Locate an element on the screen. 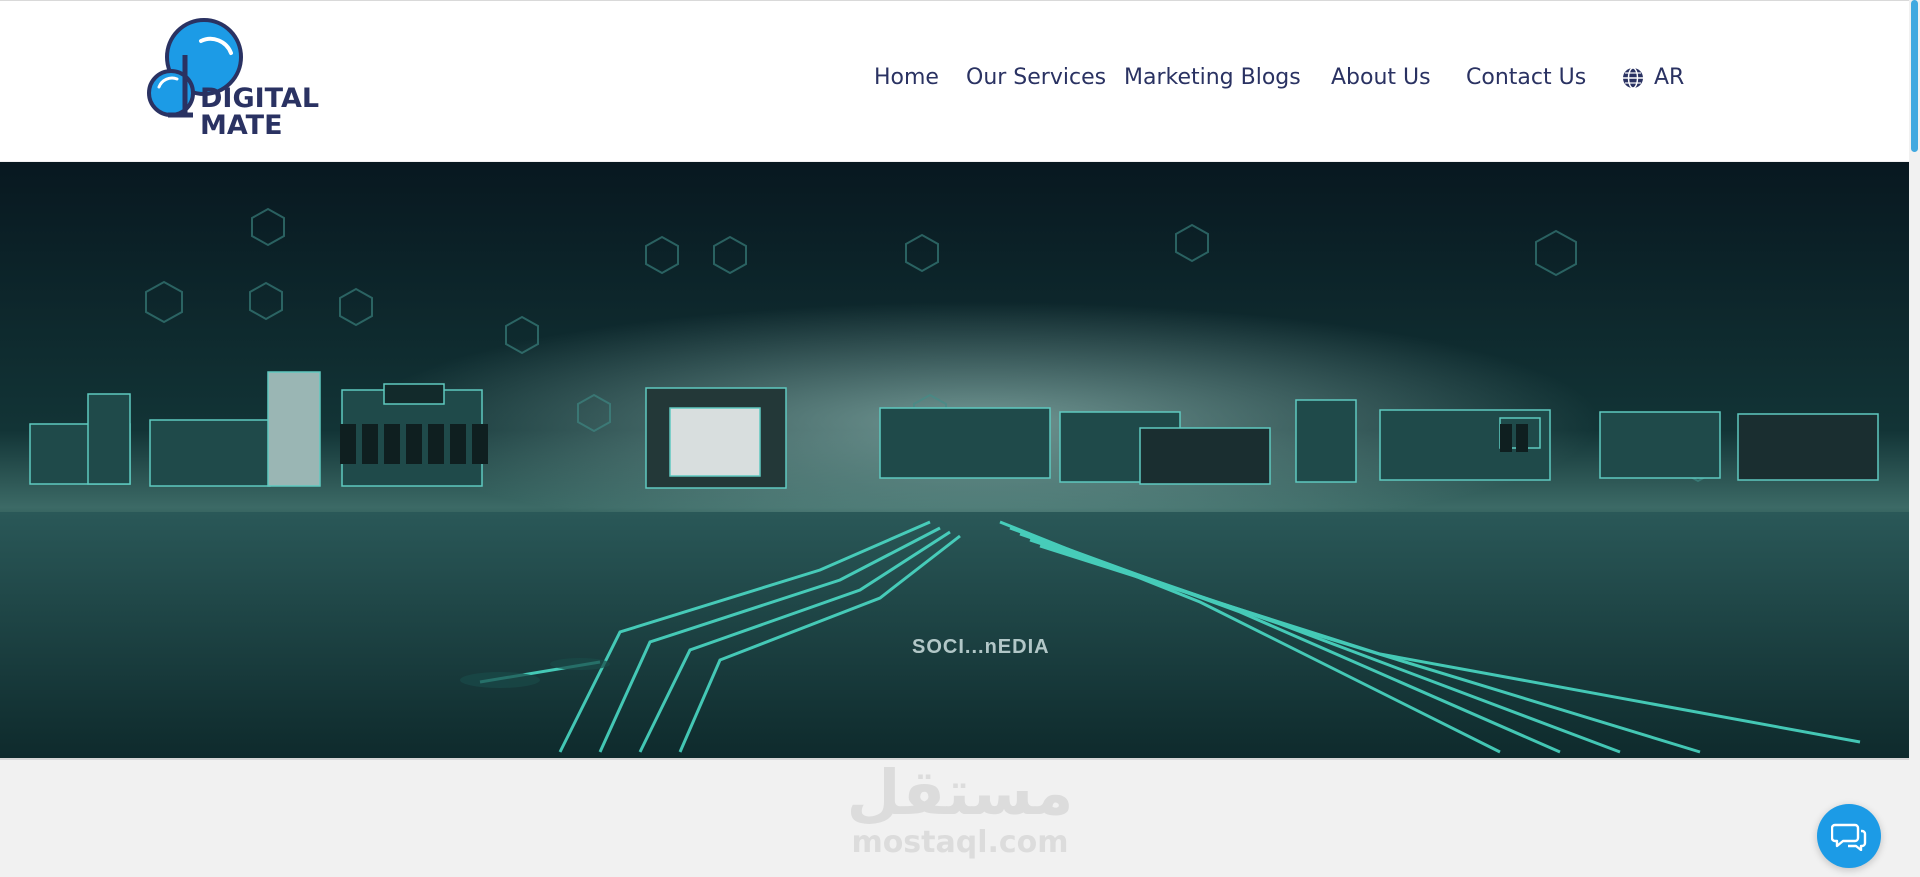 The height and width of the screenshot is (877, 1920). language-label: AR is located at coordinates (1669, 77).